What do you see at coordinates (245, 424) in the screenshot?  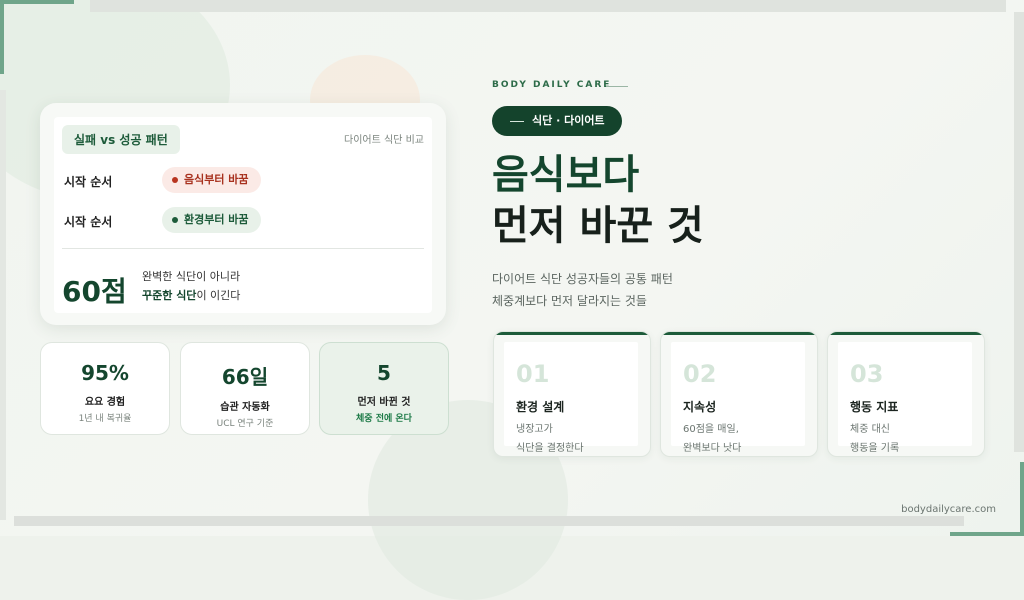 I see `stat-sub: UCL 연구 기준` at bounding box center [245, 424].